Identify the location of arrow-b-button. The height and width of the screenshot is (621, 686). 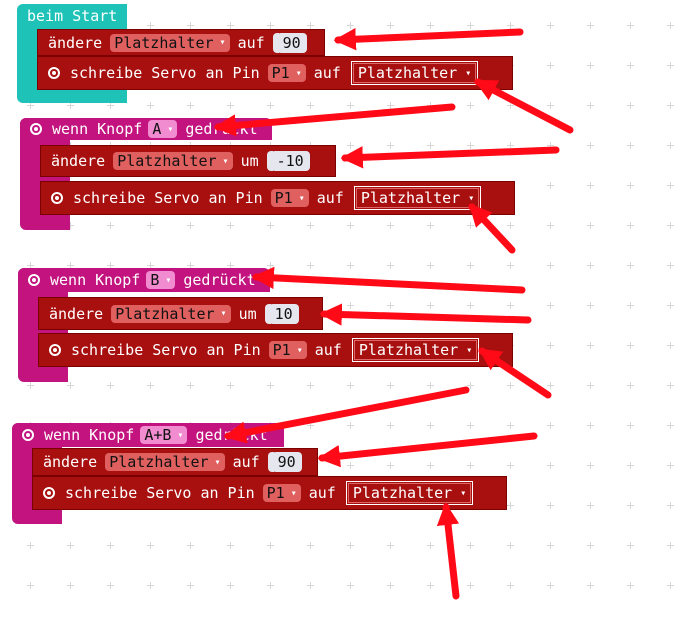
(388, 280).